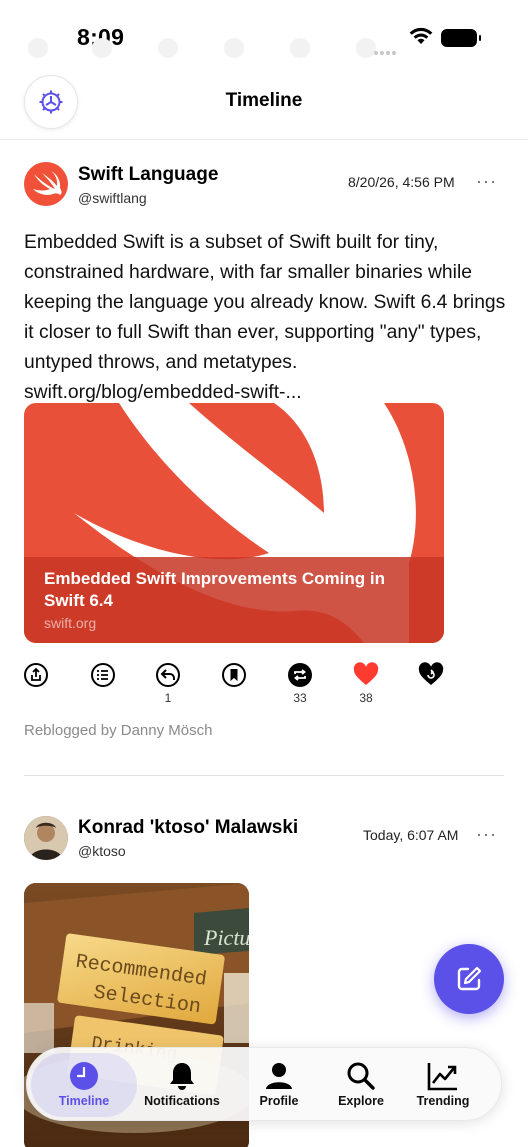  What do you see at coordinates (84, 1076) in the screenshot?
I see `clock-icon` at bounding box center [84, 1076].